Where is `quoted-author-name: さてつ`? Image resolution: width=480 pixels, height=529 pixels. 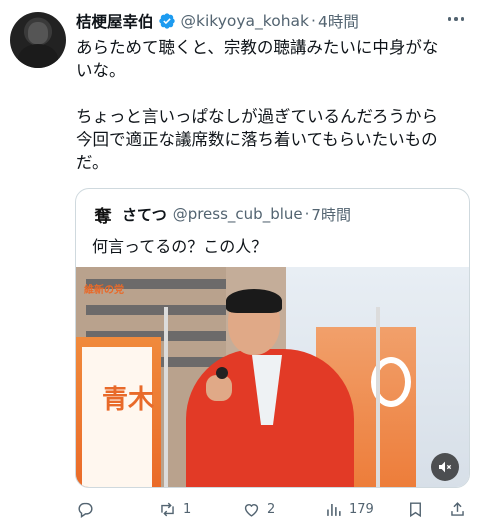
quoted-author-name: さてつ is located at coordinates (144, 214).